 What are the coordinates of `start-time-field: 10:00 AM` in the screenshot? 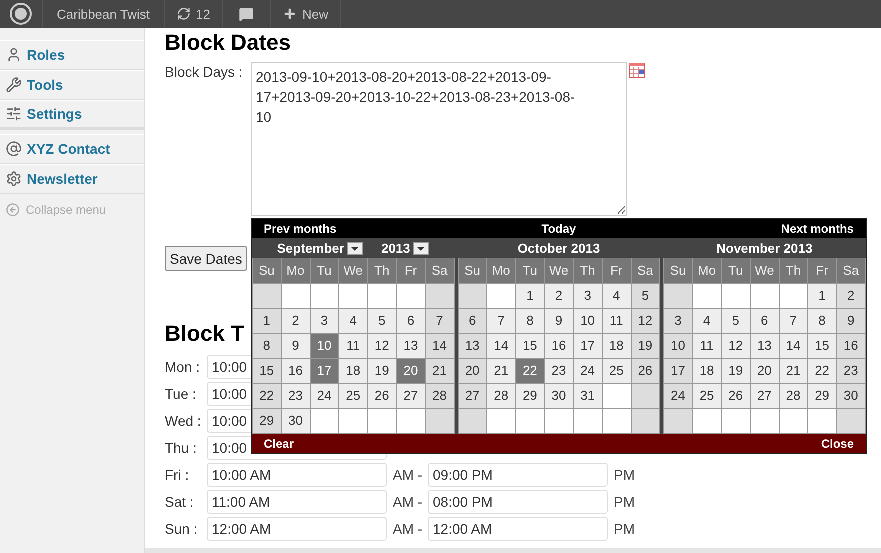 It's located at (297, 474).